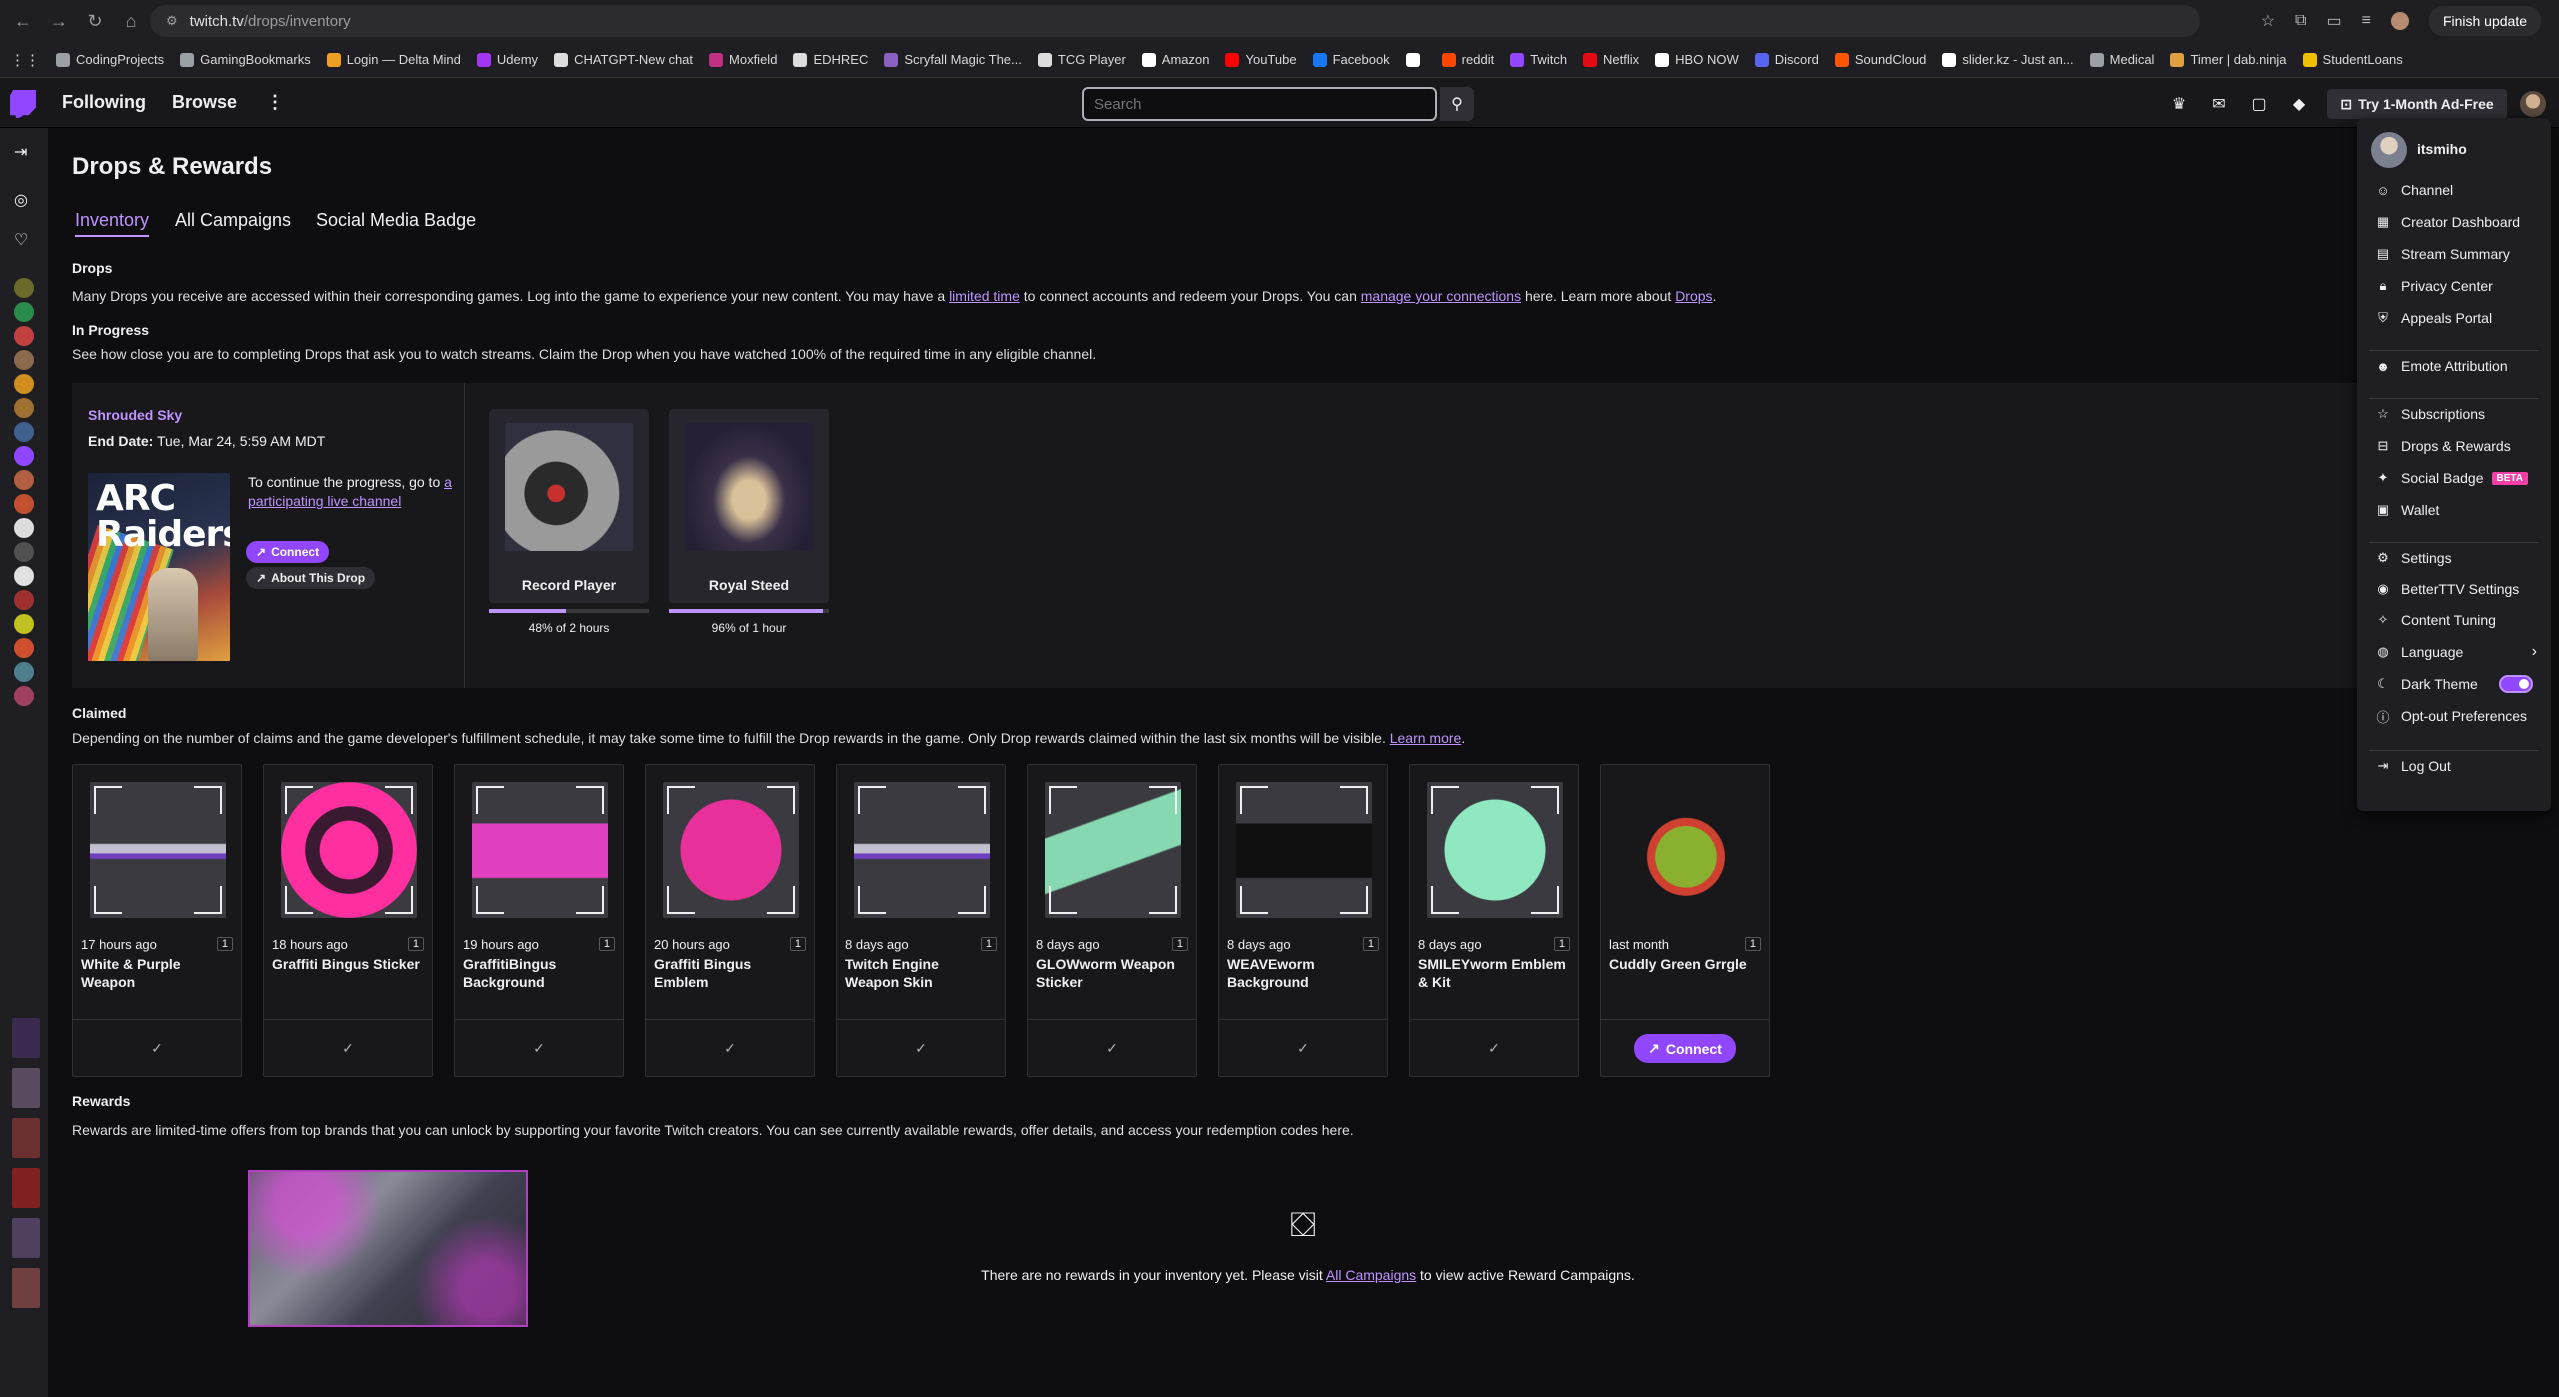 This screenshot has width=2559, height=1397. Describe the element at coordinates (623, 59) in the screenshot. I see `bookmark-item: CHATGPT-New chat` at that location.